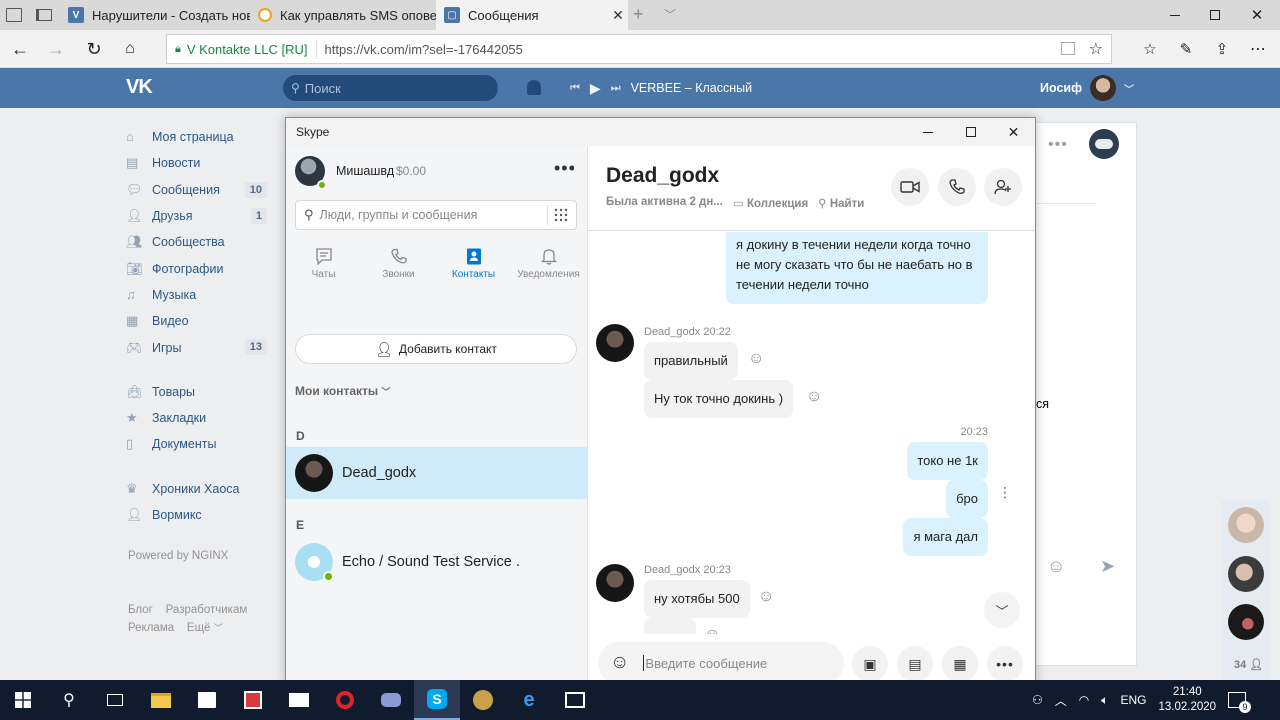 The width and height of the screenshot is (1280, 720). Describe the element at coordinates (436, 215) in the screenshot. I see `skype-search-input: ⚲ Люди, группы и сообщения` at that location.